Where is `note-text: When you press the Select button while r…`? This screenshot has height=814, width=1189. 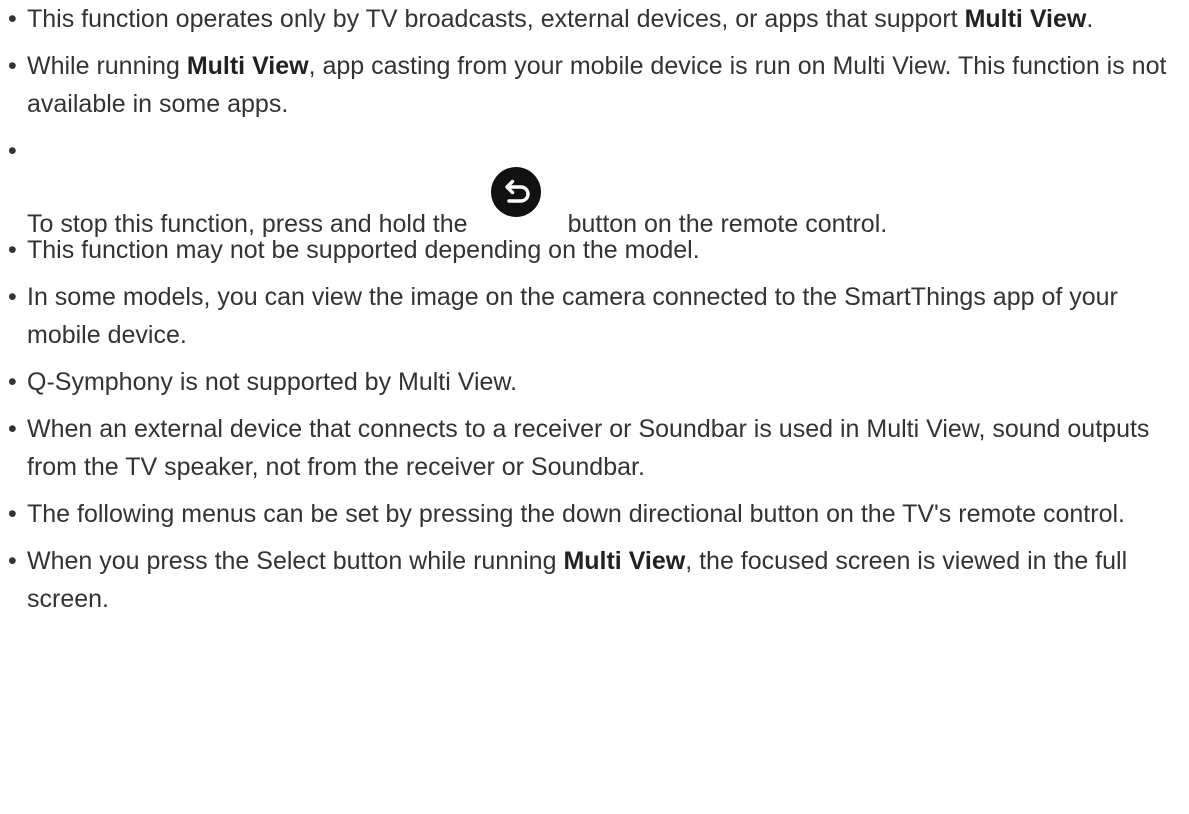 note-text: When you press the Select button while r… is located at coordinates (295, 561).